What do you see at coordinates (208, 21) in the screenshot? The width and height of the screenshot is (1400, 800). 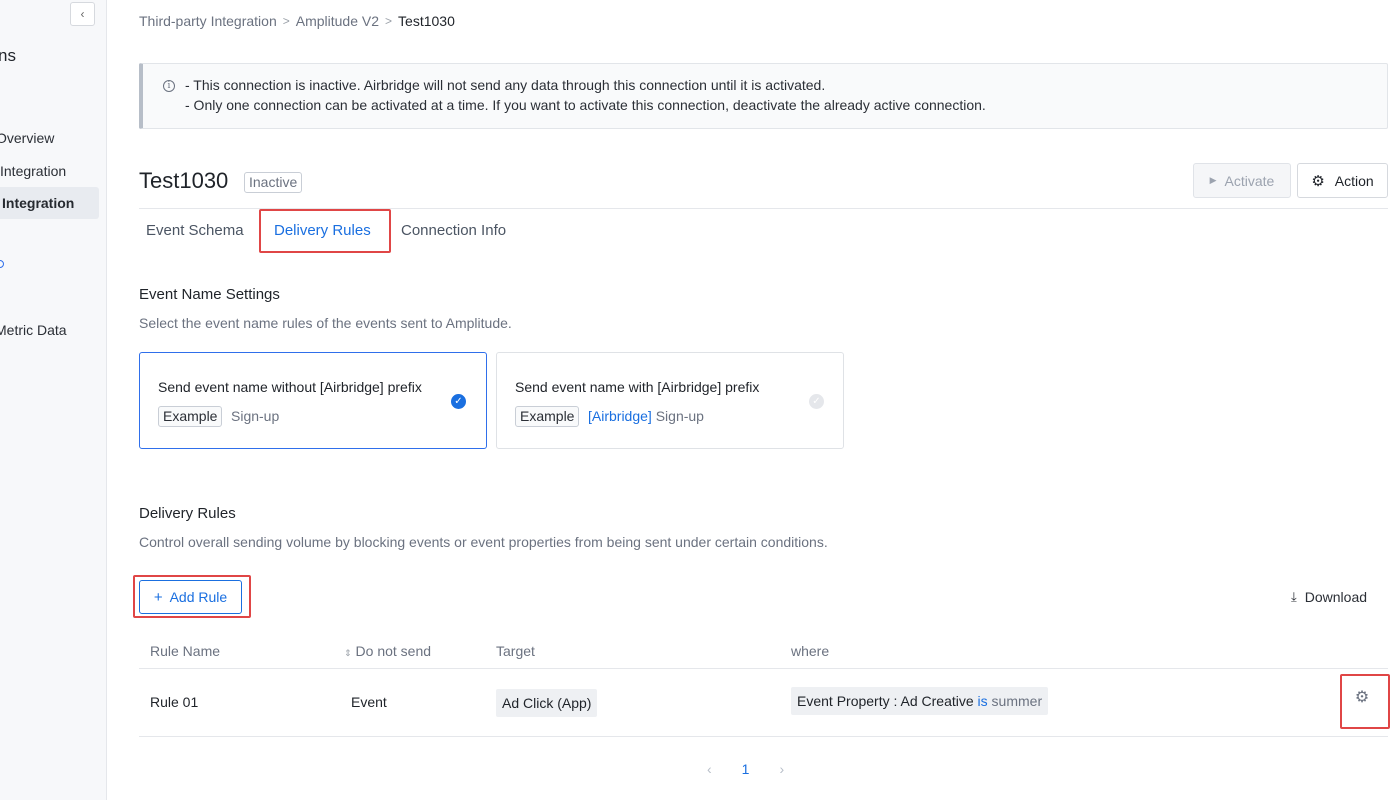 I see `breadcrumb-item-third-party-integration: Third-party Integration` at bounding box center [208, 21].